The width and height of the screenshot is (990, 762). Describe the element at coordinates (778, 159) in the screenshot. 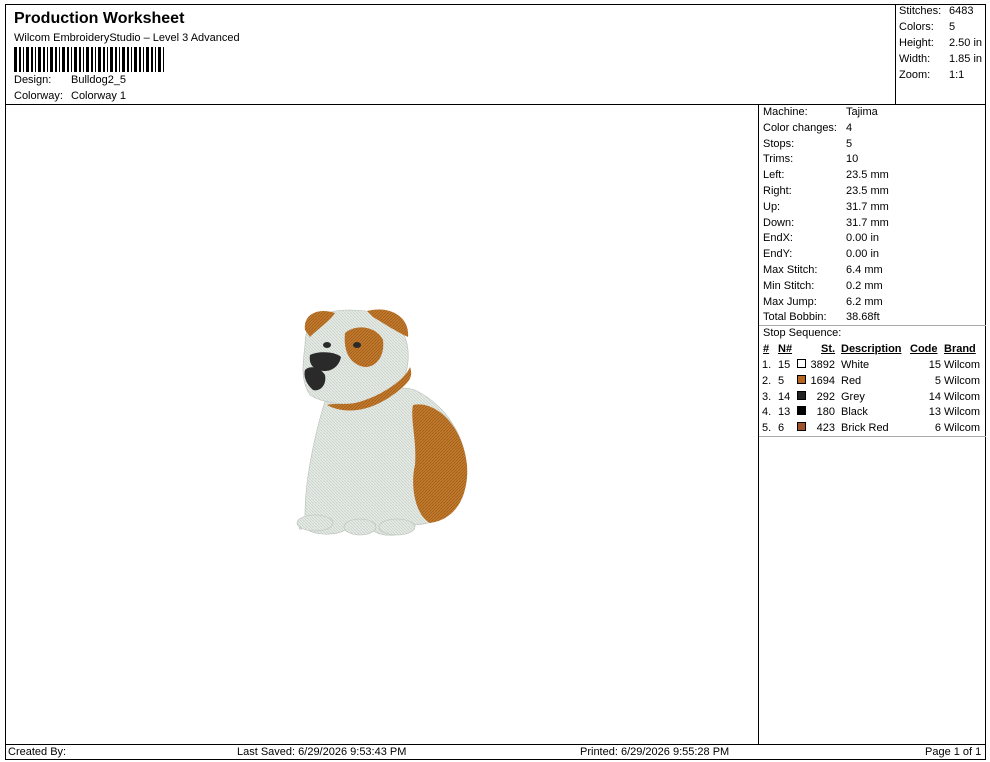

I see `machine-info-label: Trims:` at that location.